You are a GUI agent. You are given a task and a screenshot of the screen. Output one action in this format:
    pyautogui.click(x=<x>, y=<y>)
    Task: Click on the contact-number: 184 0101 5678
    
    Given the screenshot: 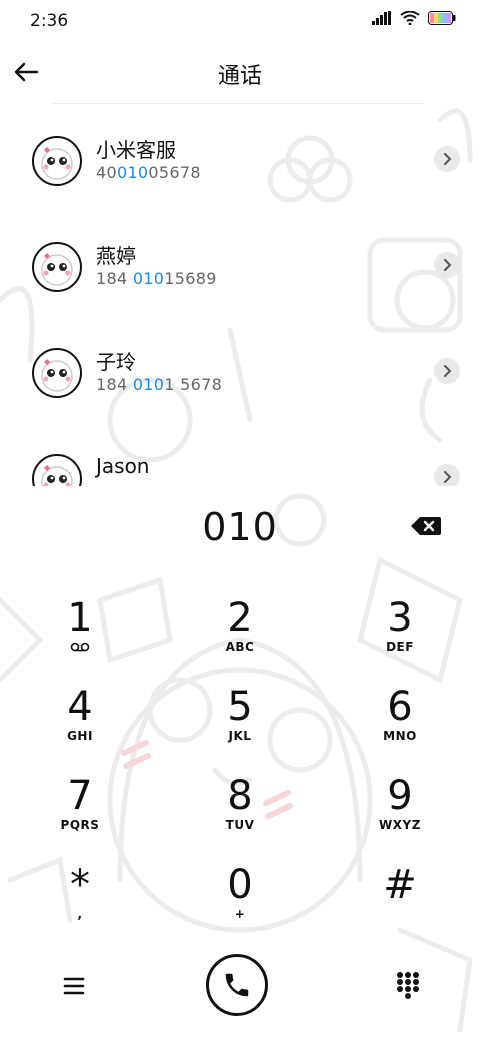 What is the action you would take?
    pyautogui.click(x=159, y=384)
    